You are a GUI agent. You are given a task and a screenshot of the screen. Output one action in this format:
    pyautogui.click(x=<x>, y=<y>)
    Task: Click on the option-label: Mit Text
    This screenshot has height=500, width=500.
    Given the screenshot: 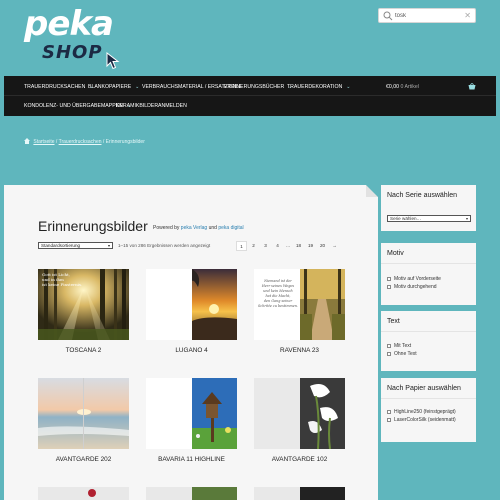 What is the action you would take?
    pyautogui.click(x=403, y=346)
    